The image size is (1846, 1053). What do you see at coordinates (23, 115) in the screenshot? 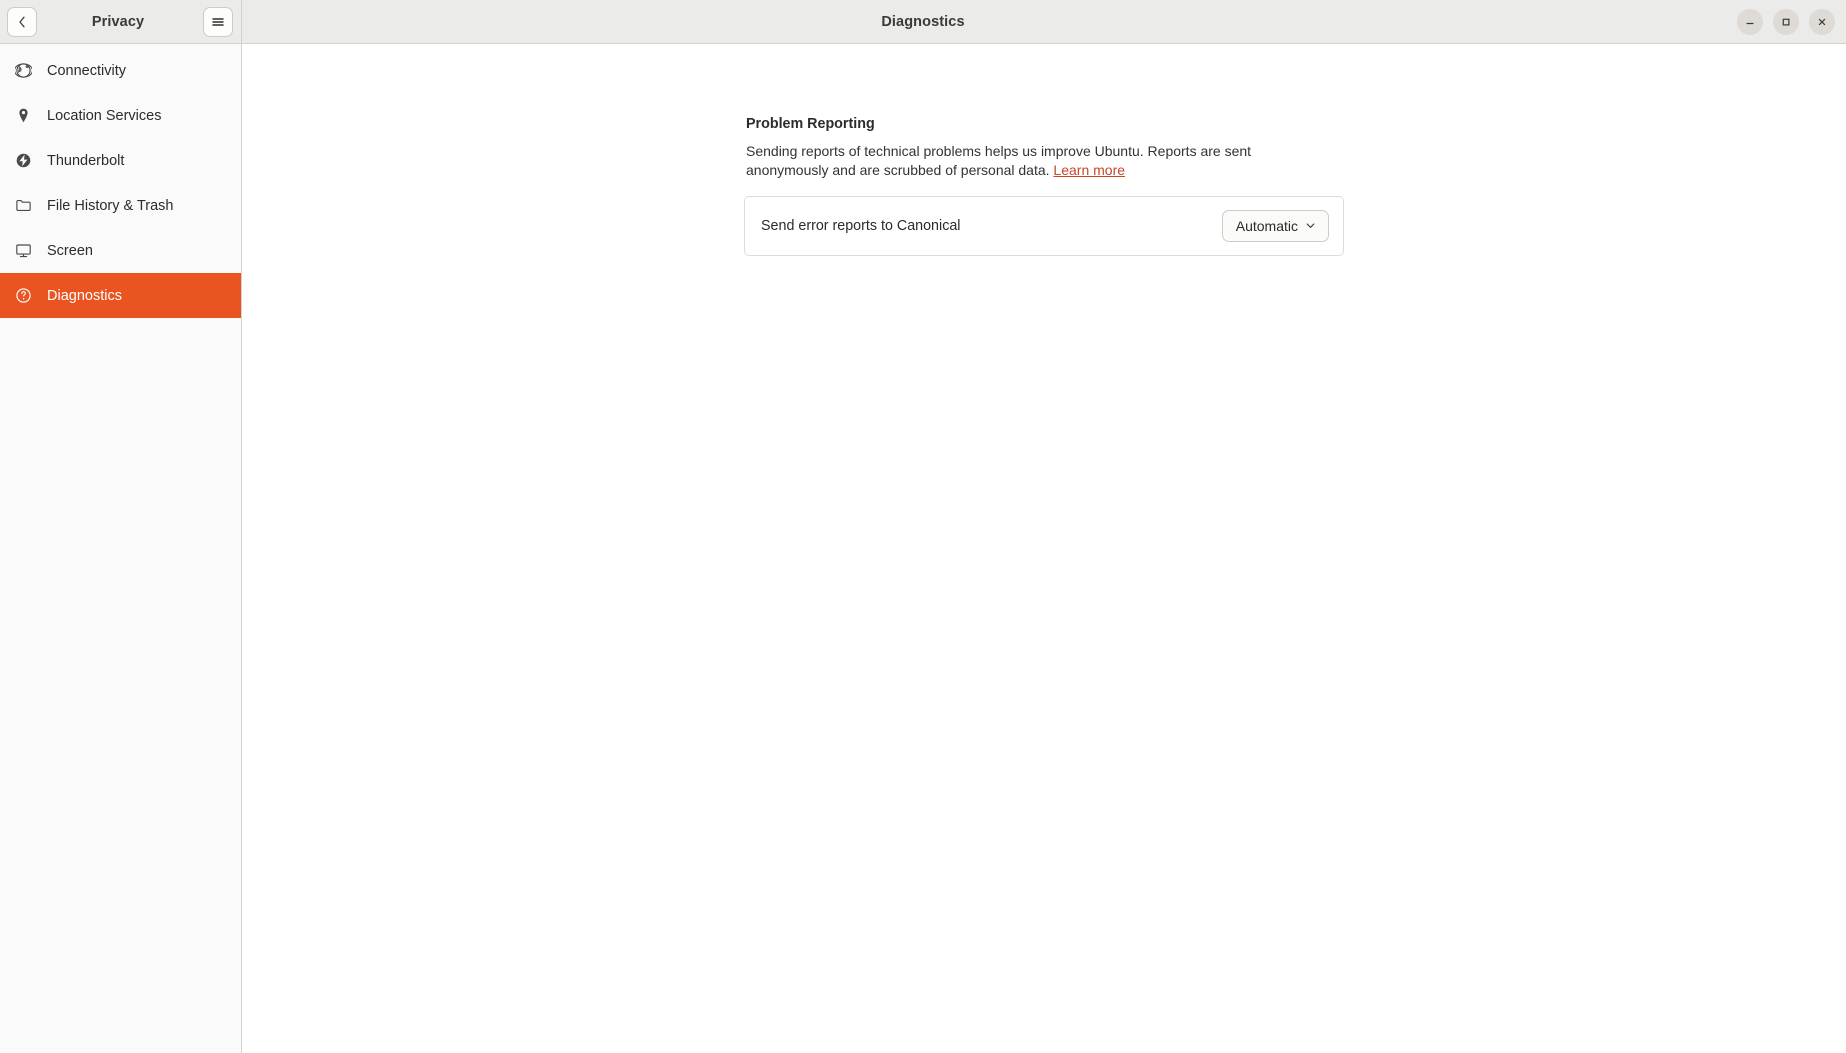
I see `location-pin-icon` at bounding box center [23, 115].